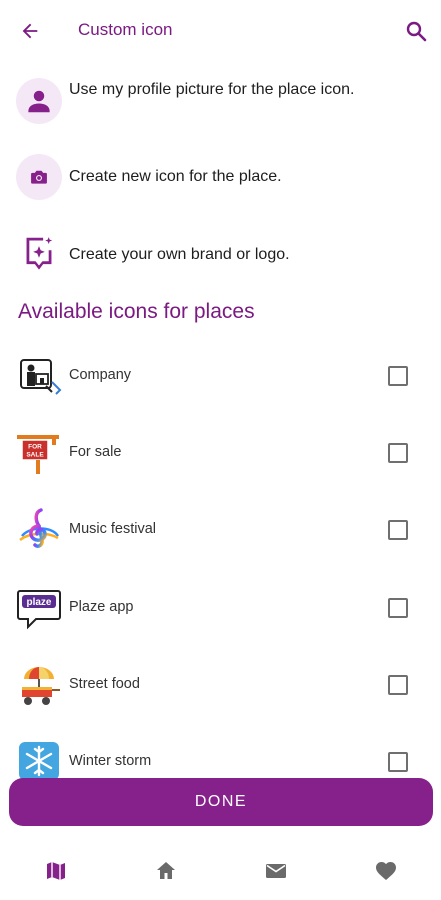 This screenshot has width=441, height=900. I want to click on nav-favorites, so click(386, 871).